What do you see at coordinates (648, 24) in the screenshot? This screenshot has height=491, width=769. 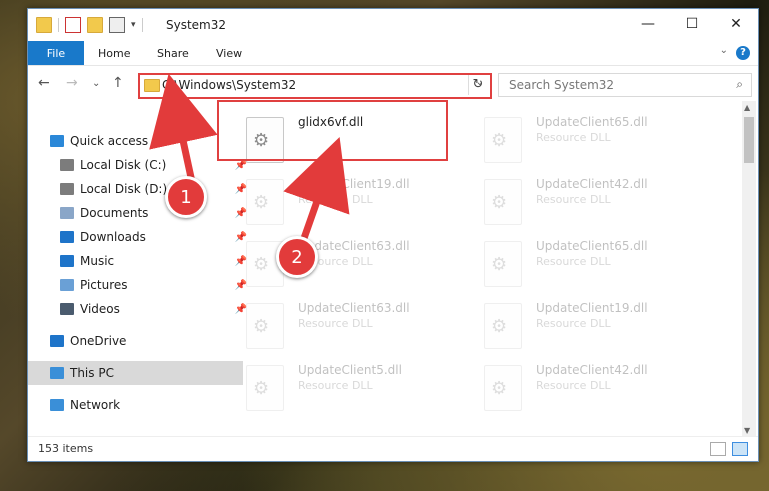 I see `minimize-button: —` at bounding box center [648, 24].